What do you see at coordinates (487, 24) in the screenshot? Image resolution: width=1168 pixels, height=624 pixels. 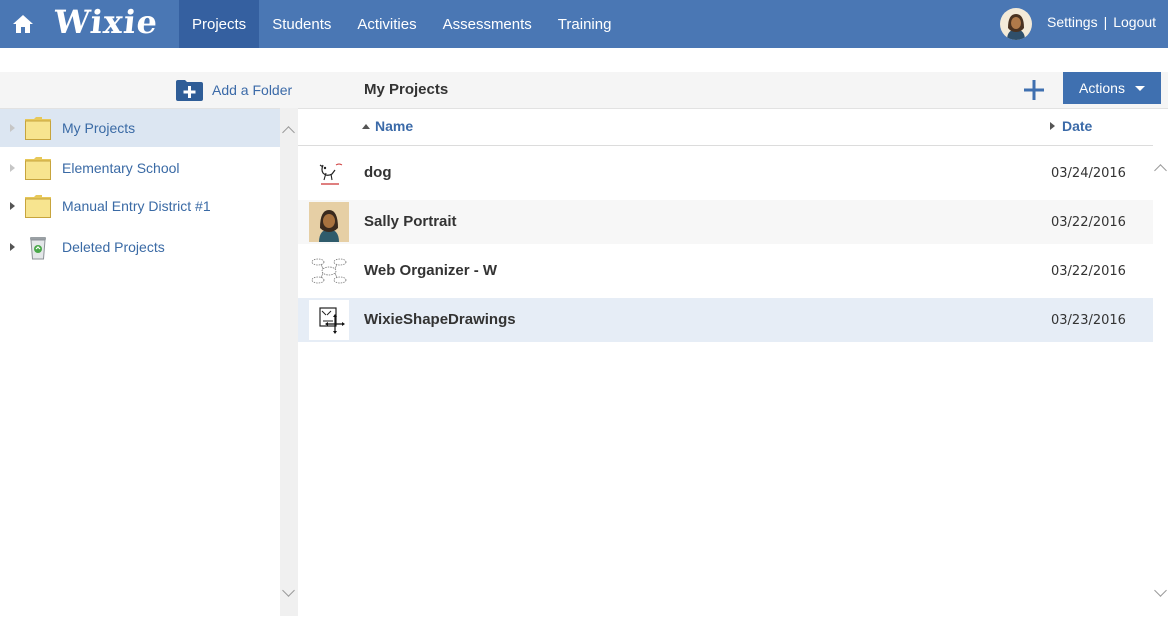 I see `nav-assessments: Assessments` at bounding box center [487, 24].